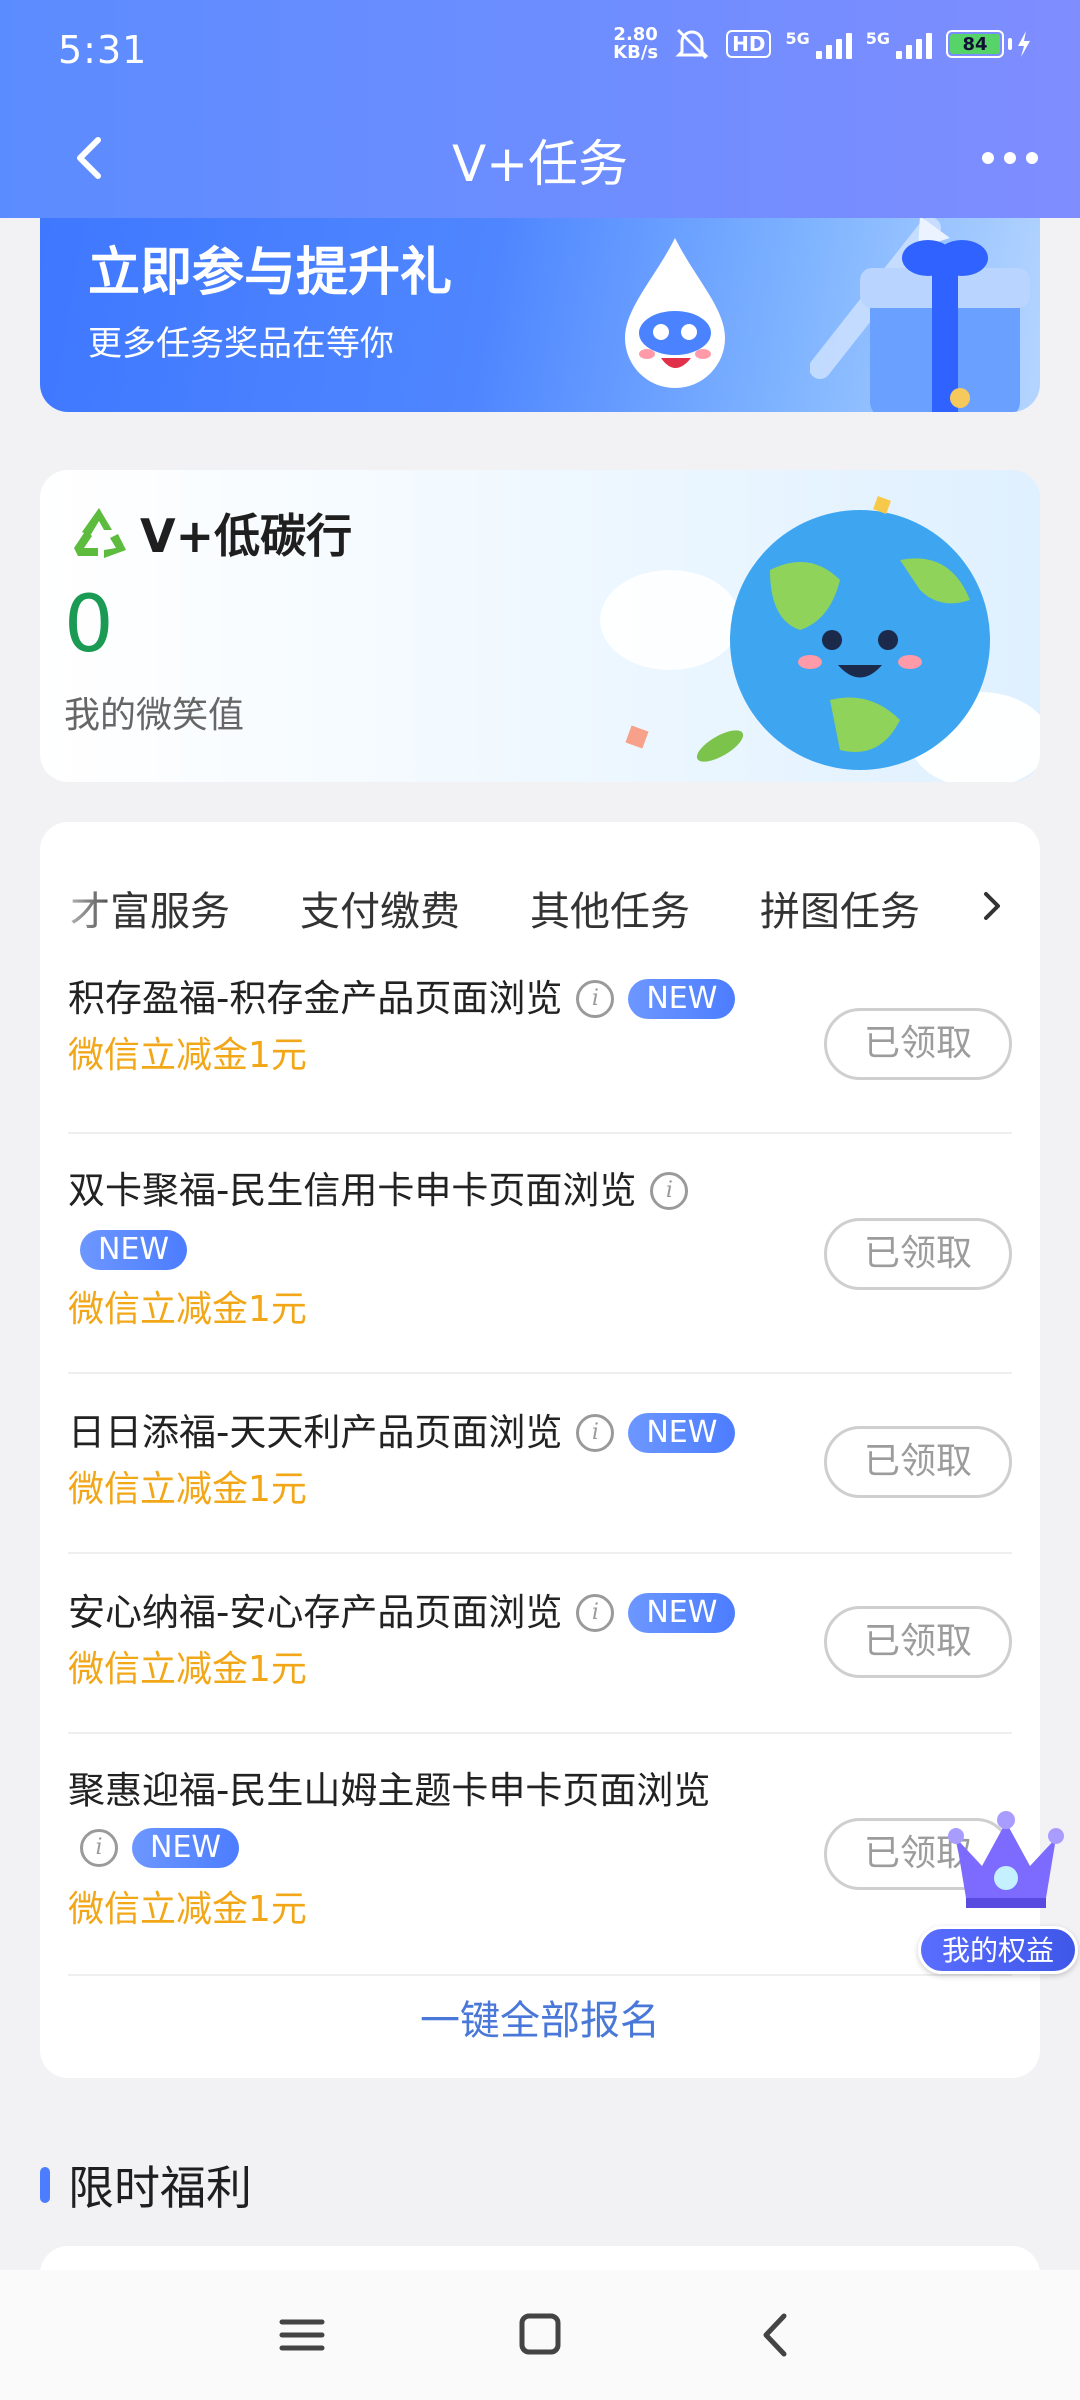 This screenshot has width=1080, height=2400. What do you see at coordinates (103, 50) in the screenshot?
I see `status-time: 5:31` at bounding box center [103, 50].